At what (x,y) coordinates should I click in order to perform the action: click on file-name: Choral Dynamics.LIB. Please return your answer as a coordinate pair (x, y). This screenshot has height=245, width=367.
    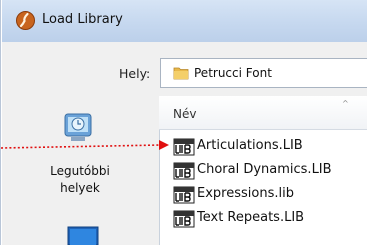
    Looking at the image, I should click on (264, 169).